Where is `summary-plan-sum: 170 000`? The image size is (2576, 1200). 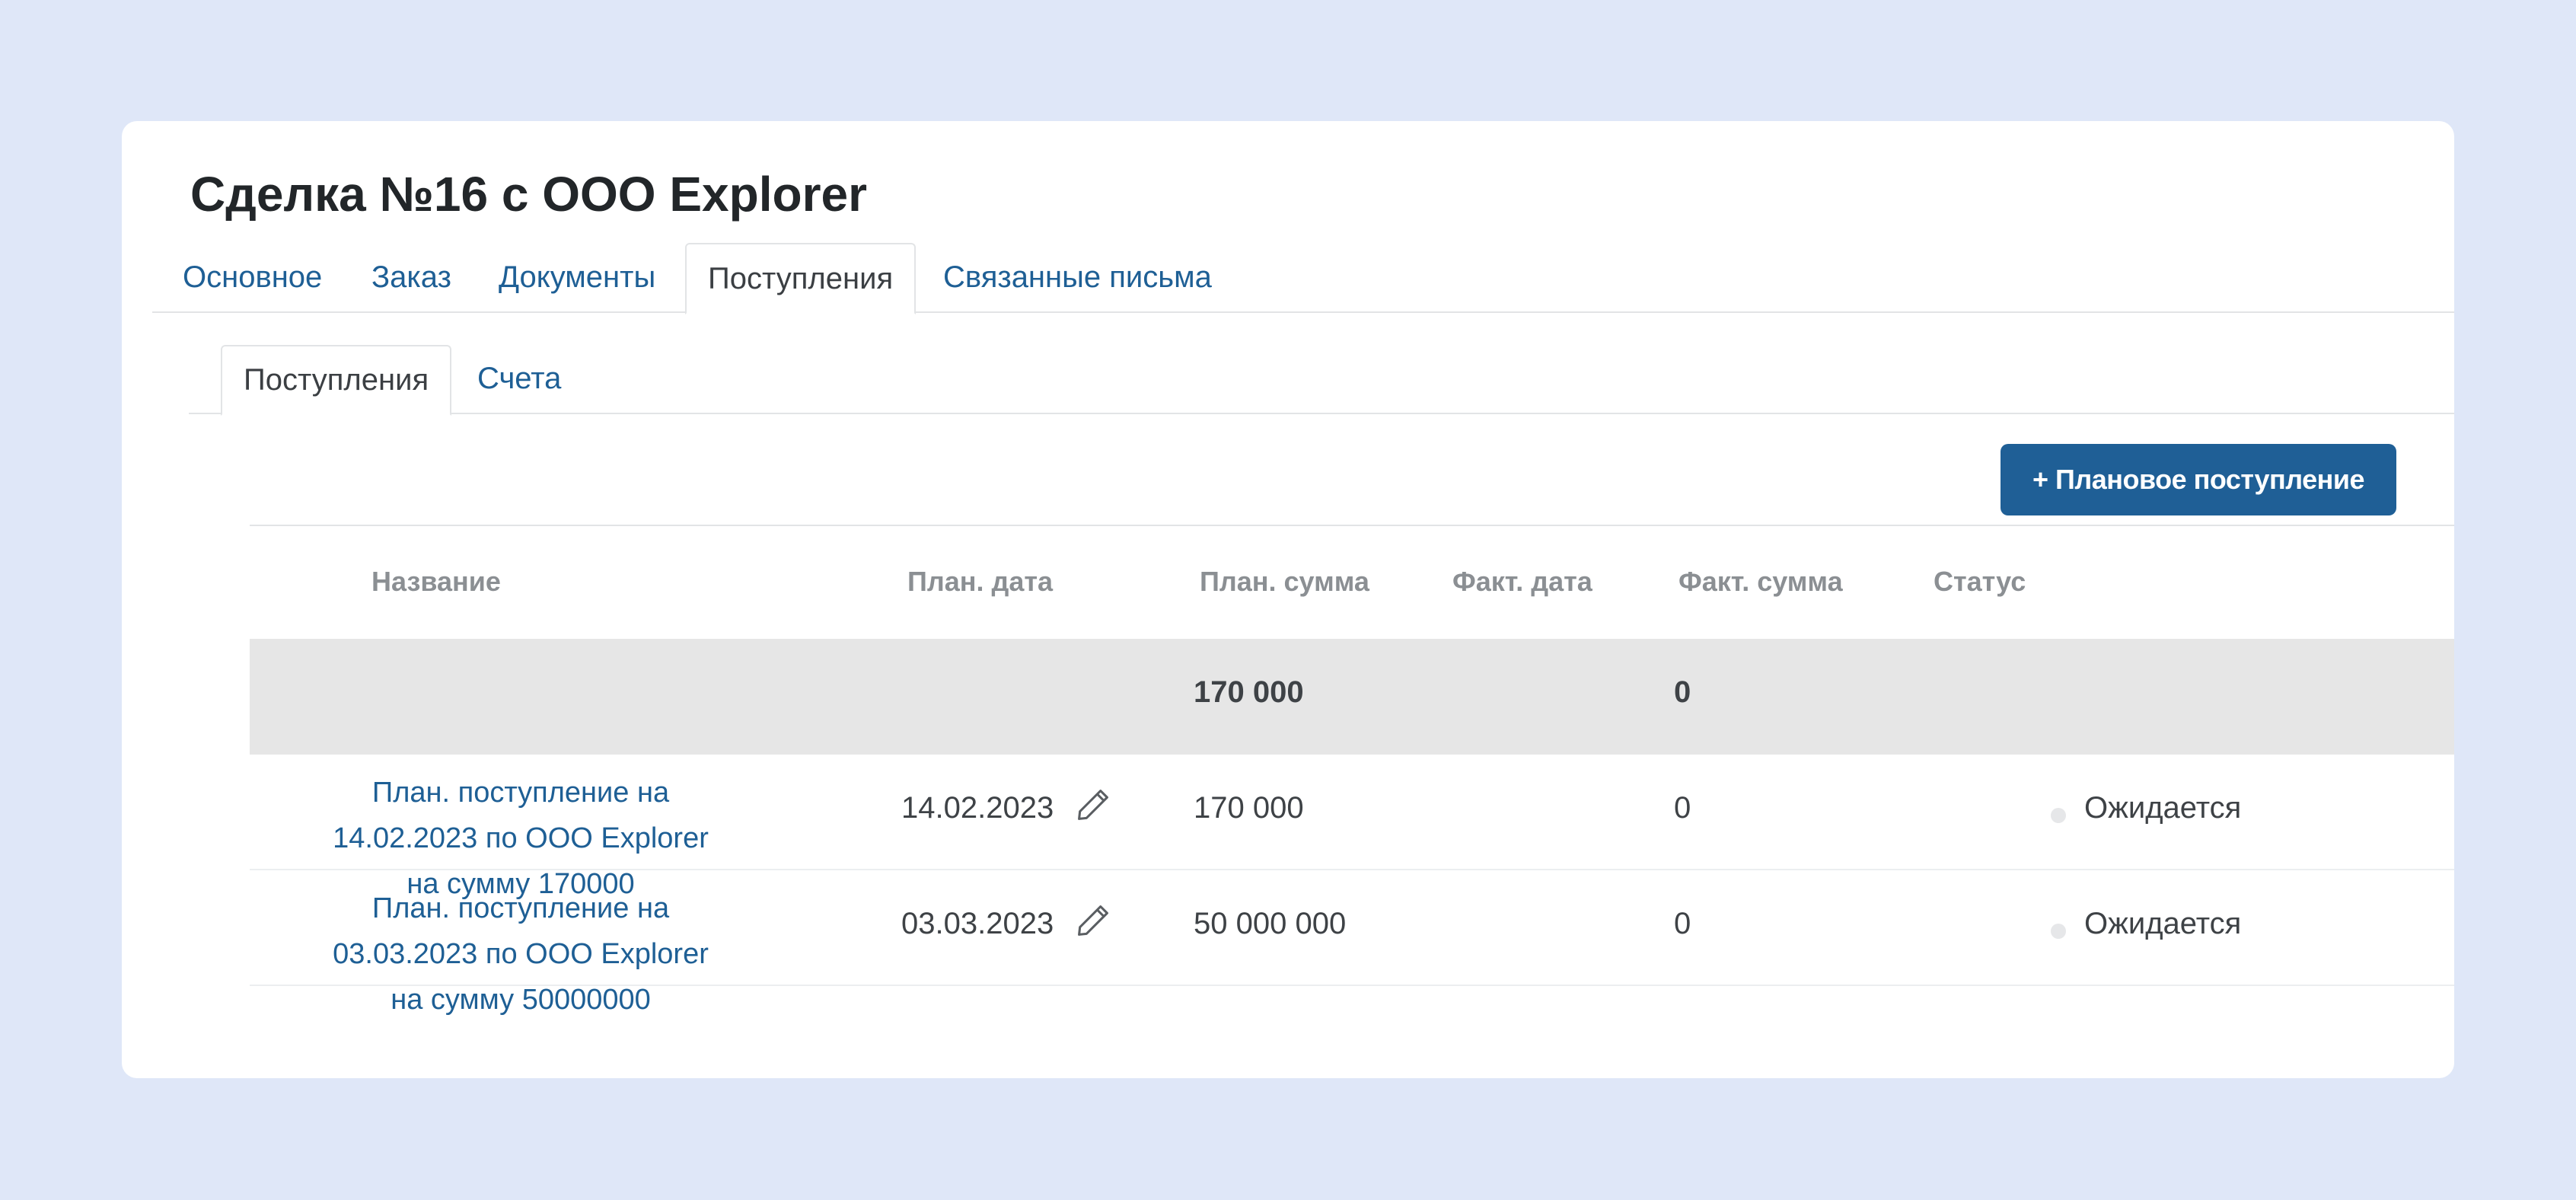
summary-plan-sum: 170 000 is located at coordinates (1249, 692).